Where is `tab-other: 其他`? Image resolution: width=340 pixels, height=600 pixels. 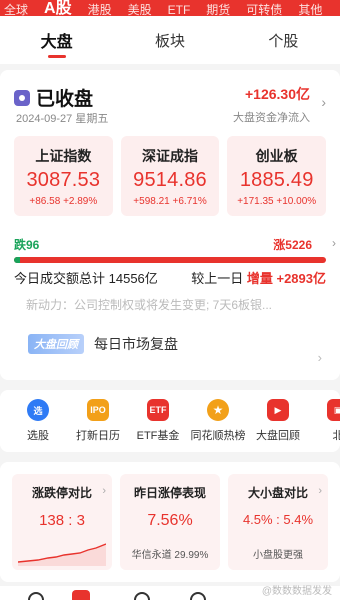
tab-other: 其他 is located at coordinates (310, 10).